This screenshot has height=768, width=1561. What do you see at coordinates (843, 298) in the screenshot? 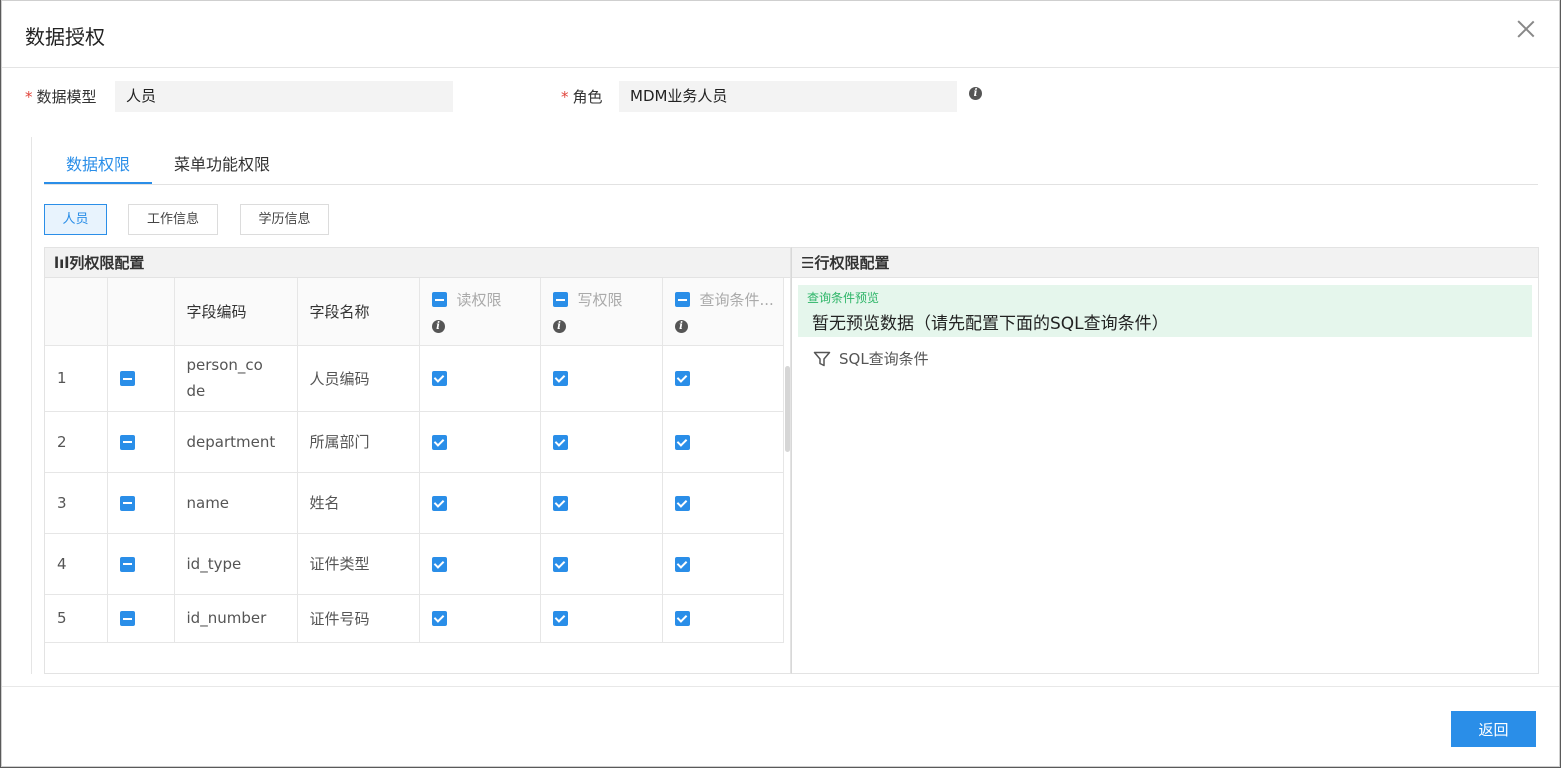
I see `preview-label: 查询条件预览` at bounding box center [843, 298].